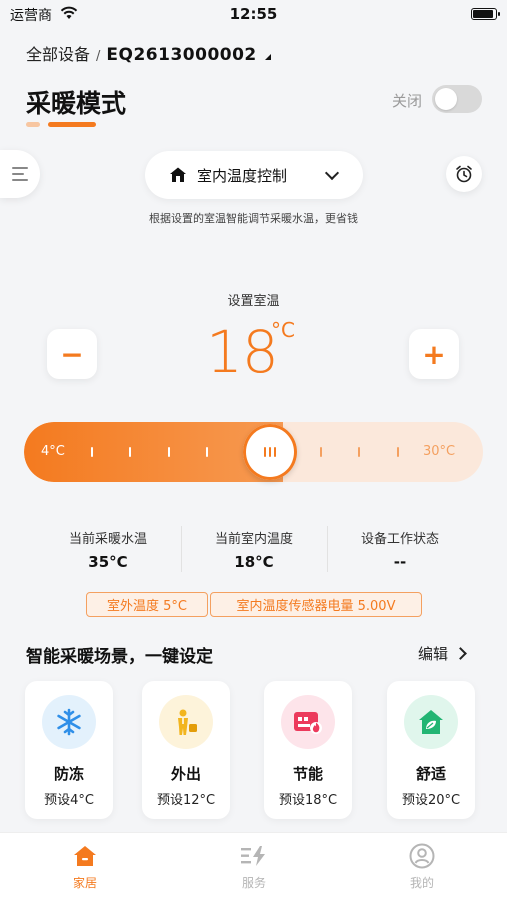  What do you see at coordinates (308, 750) in the screenshot?
I see `scene-card-energy-saving: 节能 预设18°C` at bounding box center [308, 750].